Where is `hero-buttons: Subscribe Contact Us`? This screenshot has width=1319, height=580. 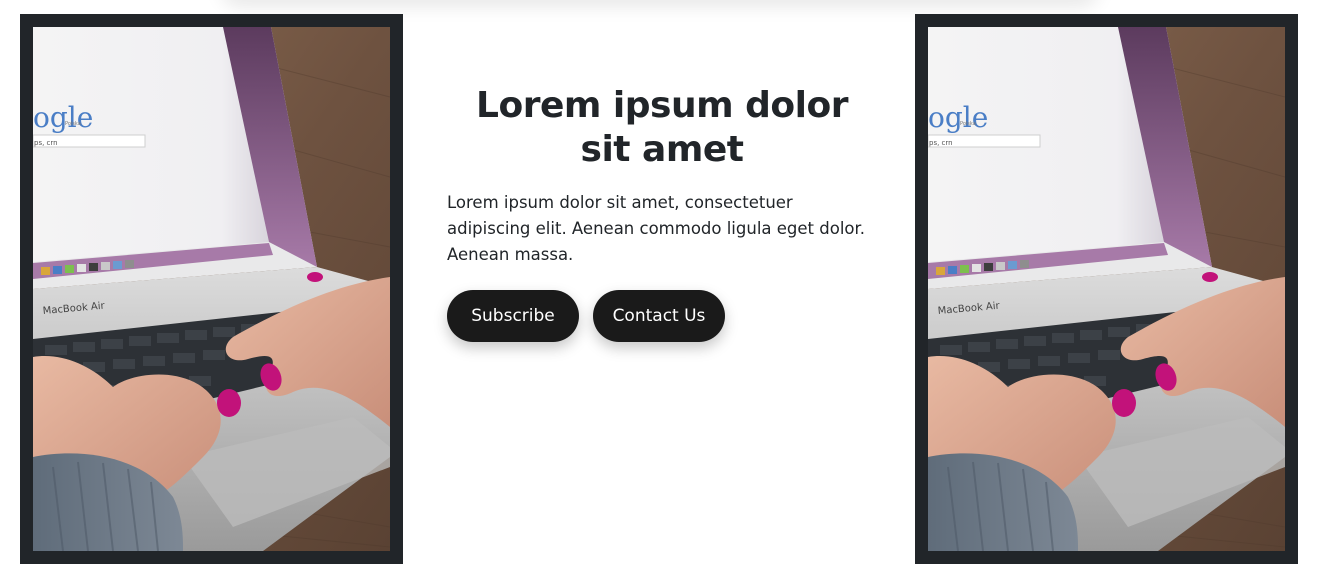
hero-buttons: Subscribe Contact Us is located at coordinates (662, 316).